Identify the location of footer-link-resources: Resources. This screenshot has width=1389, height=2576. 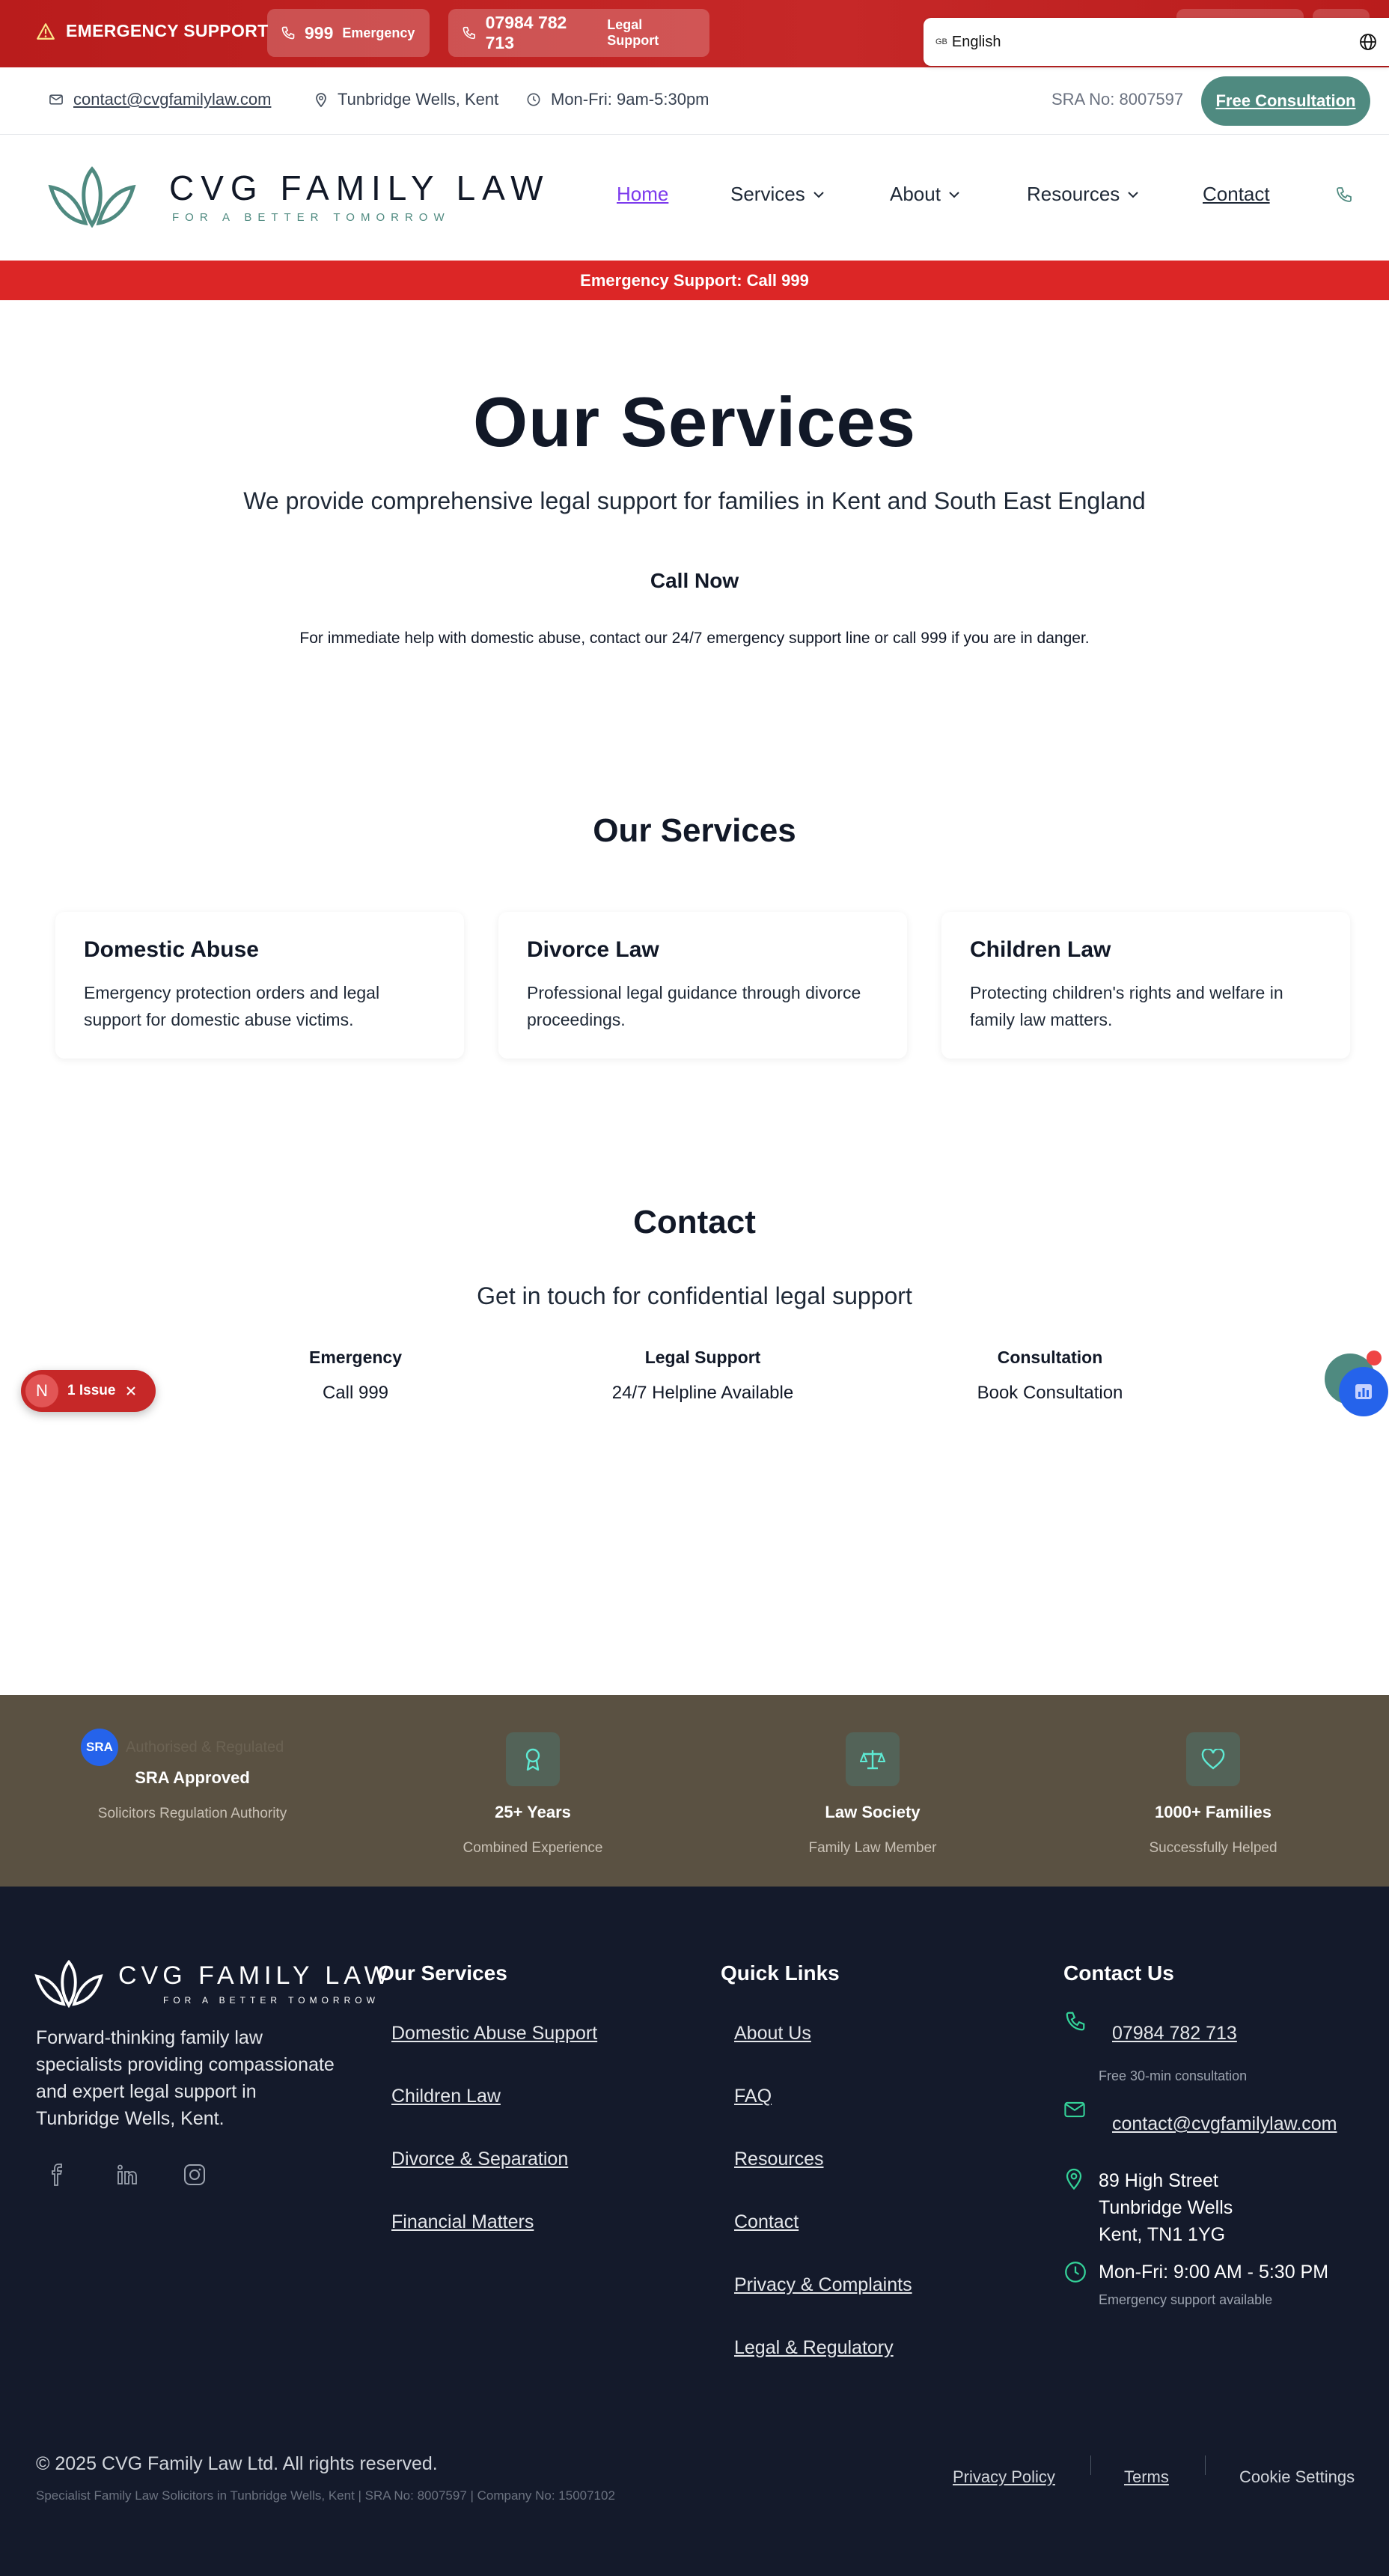
(779, 2159).